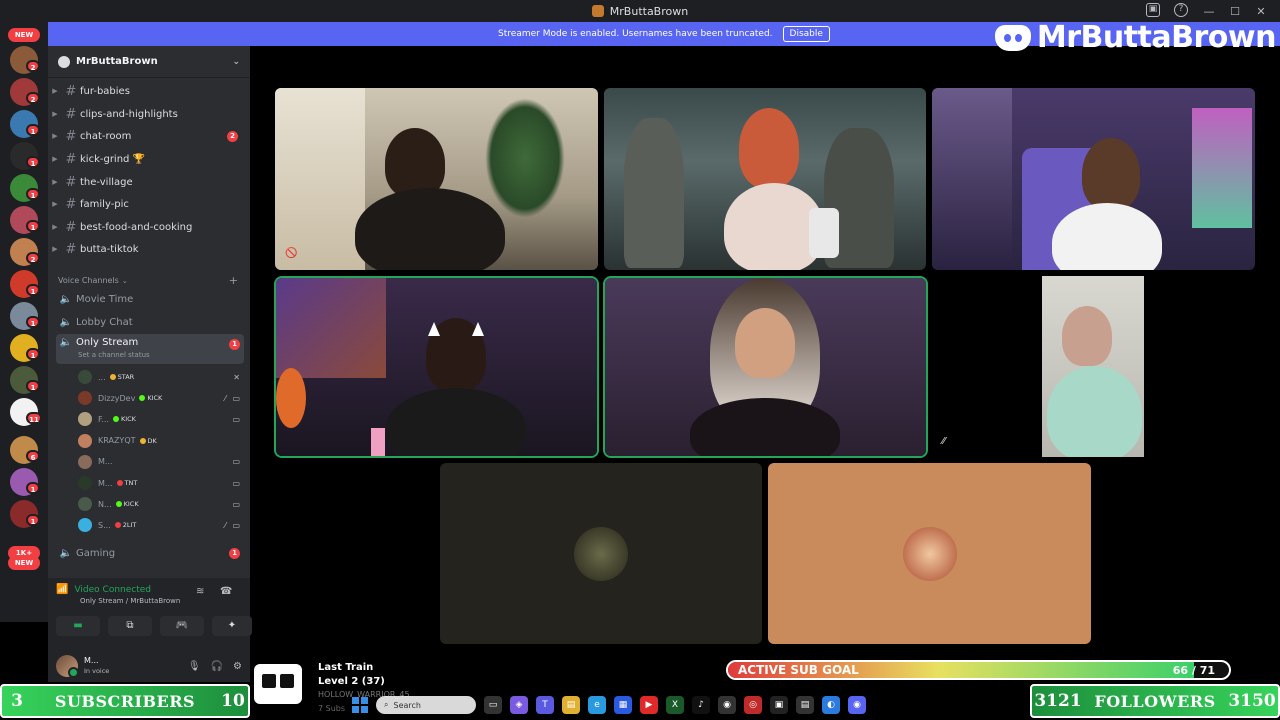  Describe the element at coordinates (159, 441) in the screenshot. I see `voice-user: KRAZYQT DK` at that location.